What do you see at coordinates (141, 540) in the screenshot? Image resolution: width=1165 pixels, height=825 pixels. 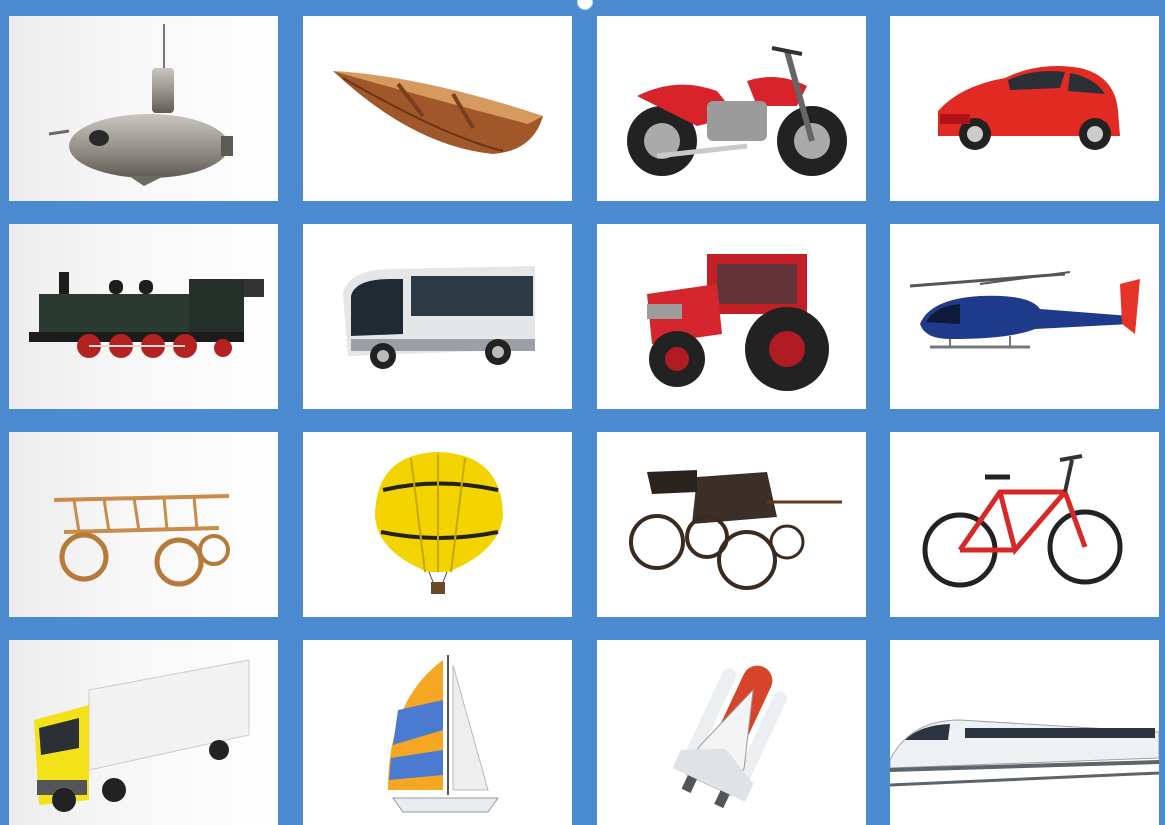 I see `wooden-wagon-icon` at bounding box center [141, 540].